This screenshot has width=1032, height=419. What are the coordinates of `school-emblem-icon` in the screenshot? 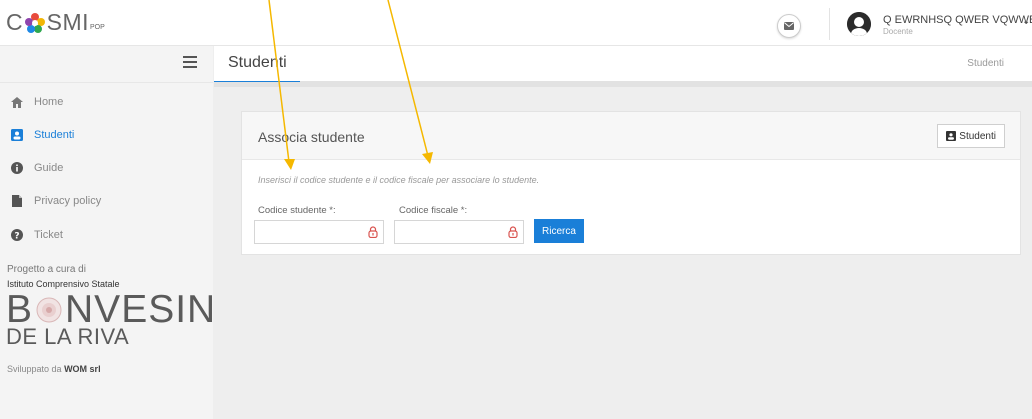 It's located at (49, 310).